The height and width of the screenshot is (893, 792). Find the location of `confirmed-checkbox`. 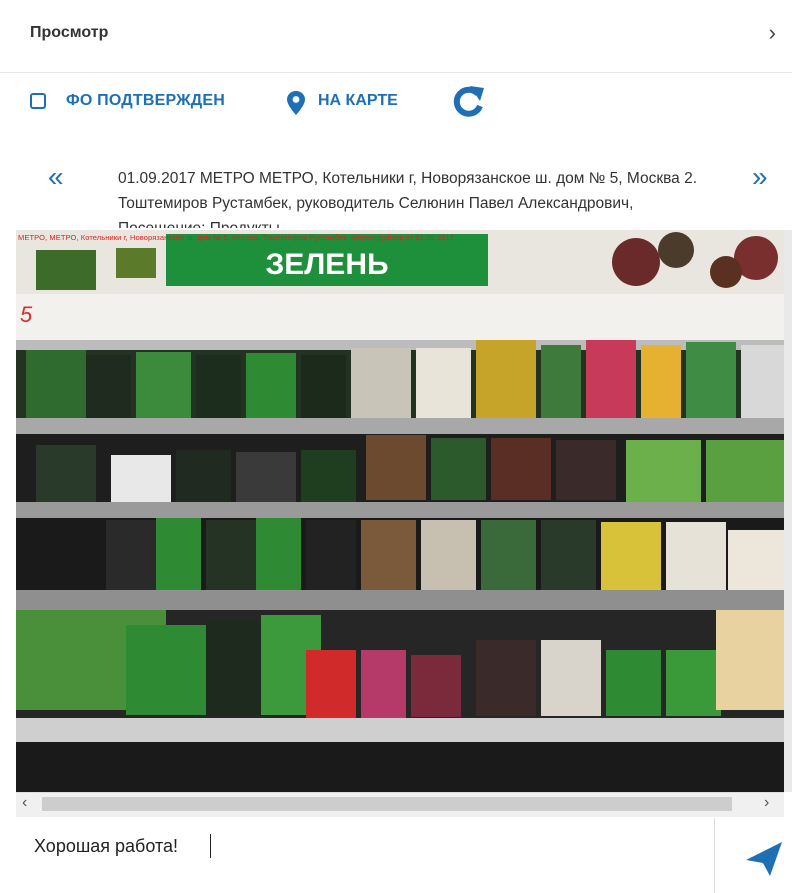

confirmed-checkbox is located at coordinates (38, 101).